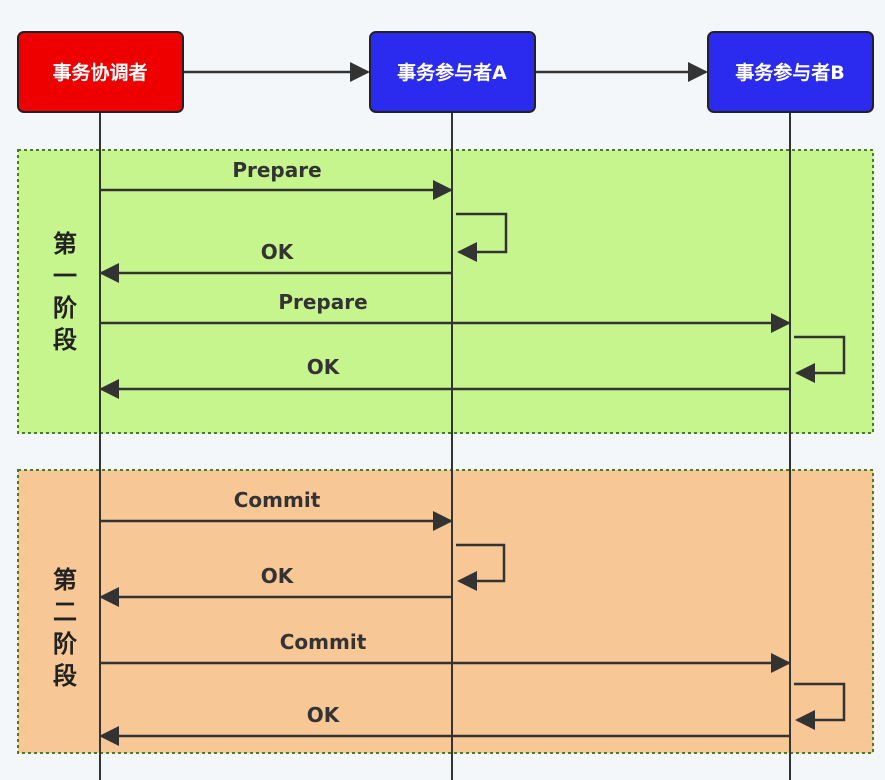 This screenshot has width=885, height=780. Describe the element at coordinates (65, 676) in the screenshot. I see `phase2-label-char: 段` at that location.